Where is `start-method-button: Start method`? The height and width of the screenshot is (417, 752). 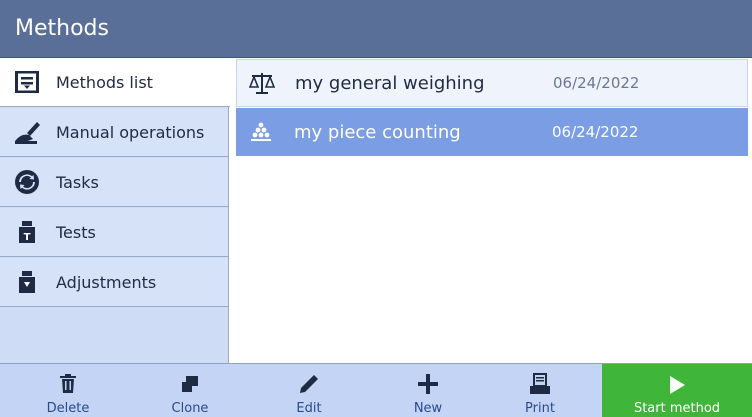
start-method-button: Start method is located at coordinates (677, 390).